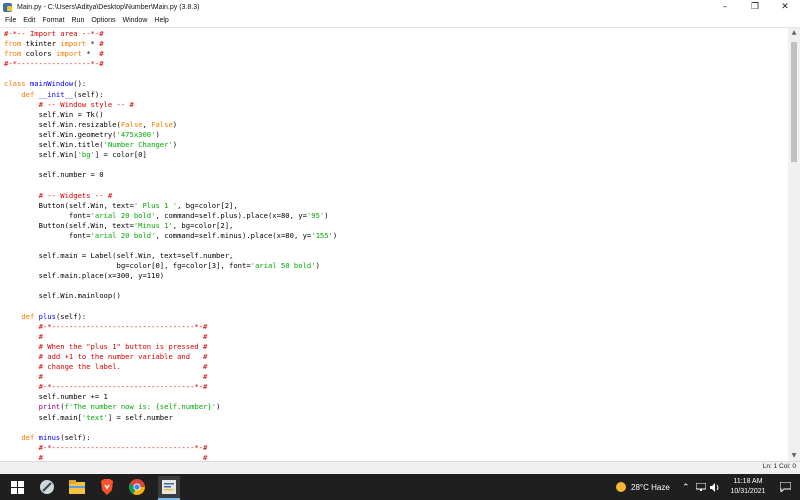 Image resolution: width=800 pixels, height=500 pixels. I want to click on menu-help: Help, so click(161, 20).